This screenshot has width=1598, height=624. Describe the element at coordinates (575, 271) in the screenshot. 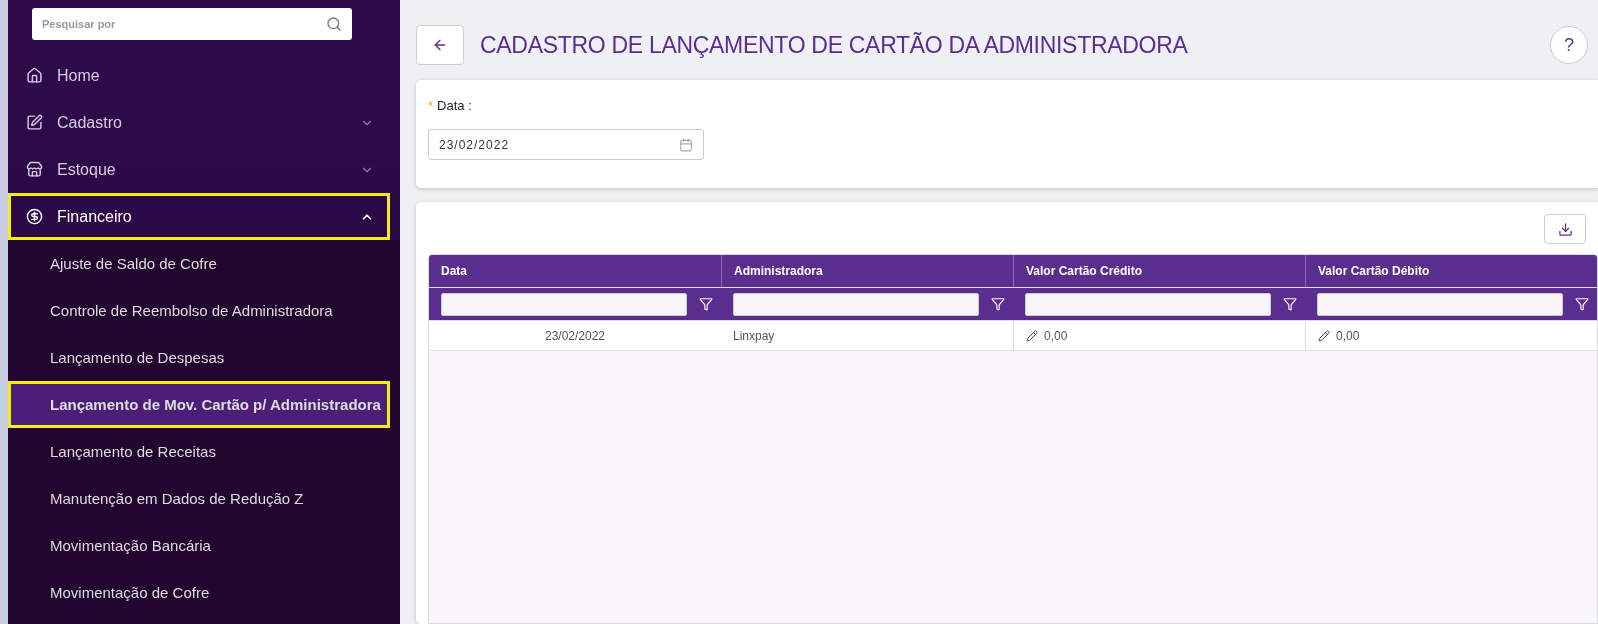

I see `column-header: Data` at that location.